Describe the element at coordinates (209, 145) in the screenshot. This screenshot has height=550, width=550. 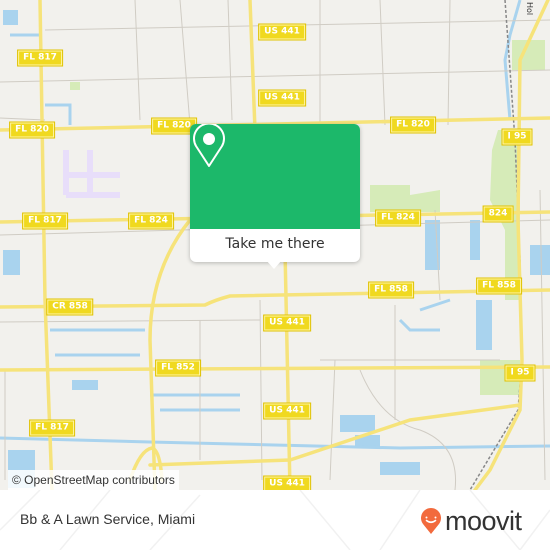
I see `location-pin-icon` at that location.